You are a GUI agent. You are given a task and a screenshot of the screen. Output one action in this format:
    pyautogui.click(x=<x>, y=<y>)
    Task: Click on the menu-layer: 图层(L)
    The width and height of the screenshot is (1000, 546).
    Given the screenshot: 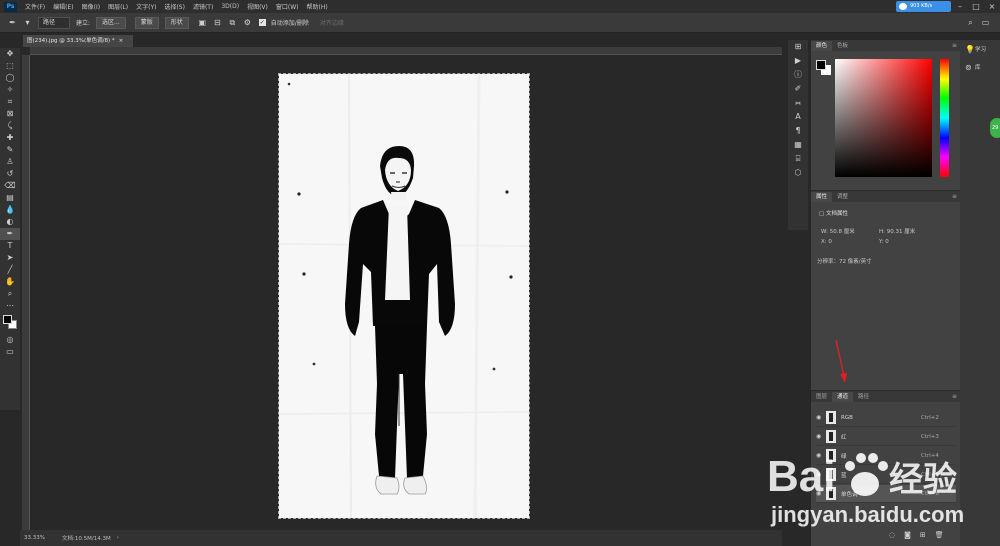 What is the action you would take?
    pyautogui.click(x=118, y=6)
    